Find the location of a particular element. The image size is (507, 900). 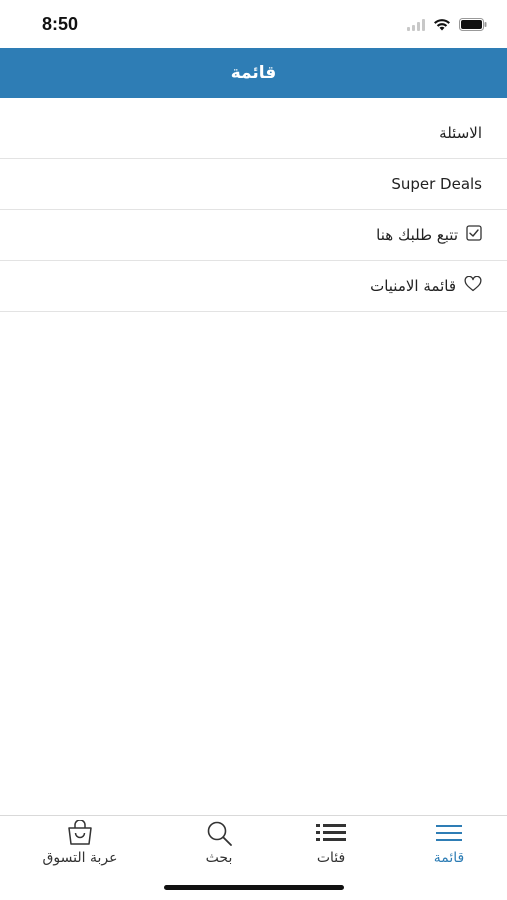

wifi-icon is located at coordinates (442, 25).